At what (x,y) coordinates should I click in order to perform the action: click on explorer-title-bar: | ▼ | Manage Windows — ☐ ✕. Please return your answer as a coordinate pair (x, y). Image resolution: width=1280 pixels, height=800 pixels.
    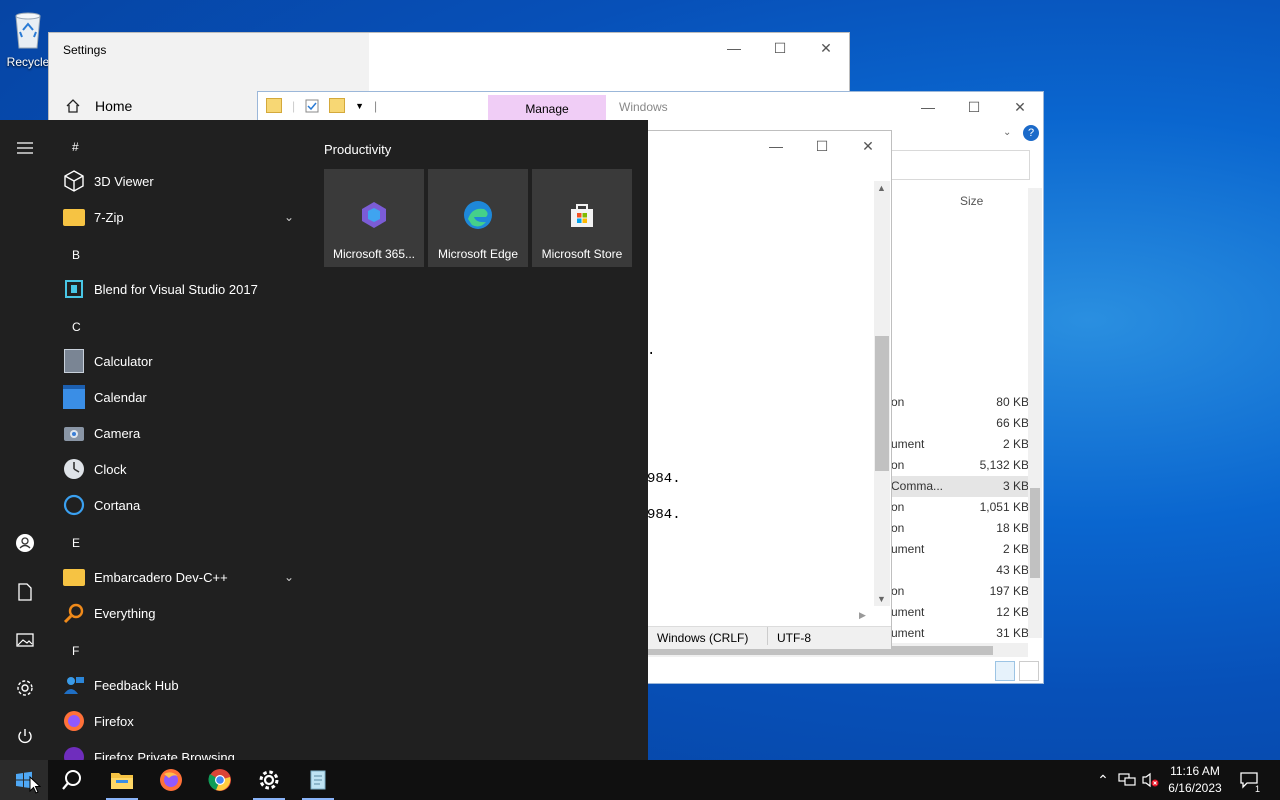
    Looking at the image, I should click on (650, 107).